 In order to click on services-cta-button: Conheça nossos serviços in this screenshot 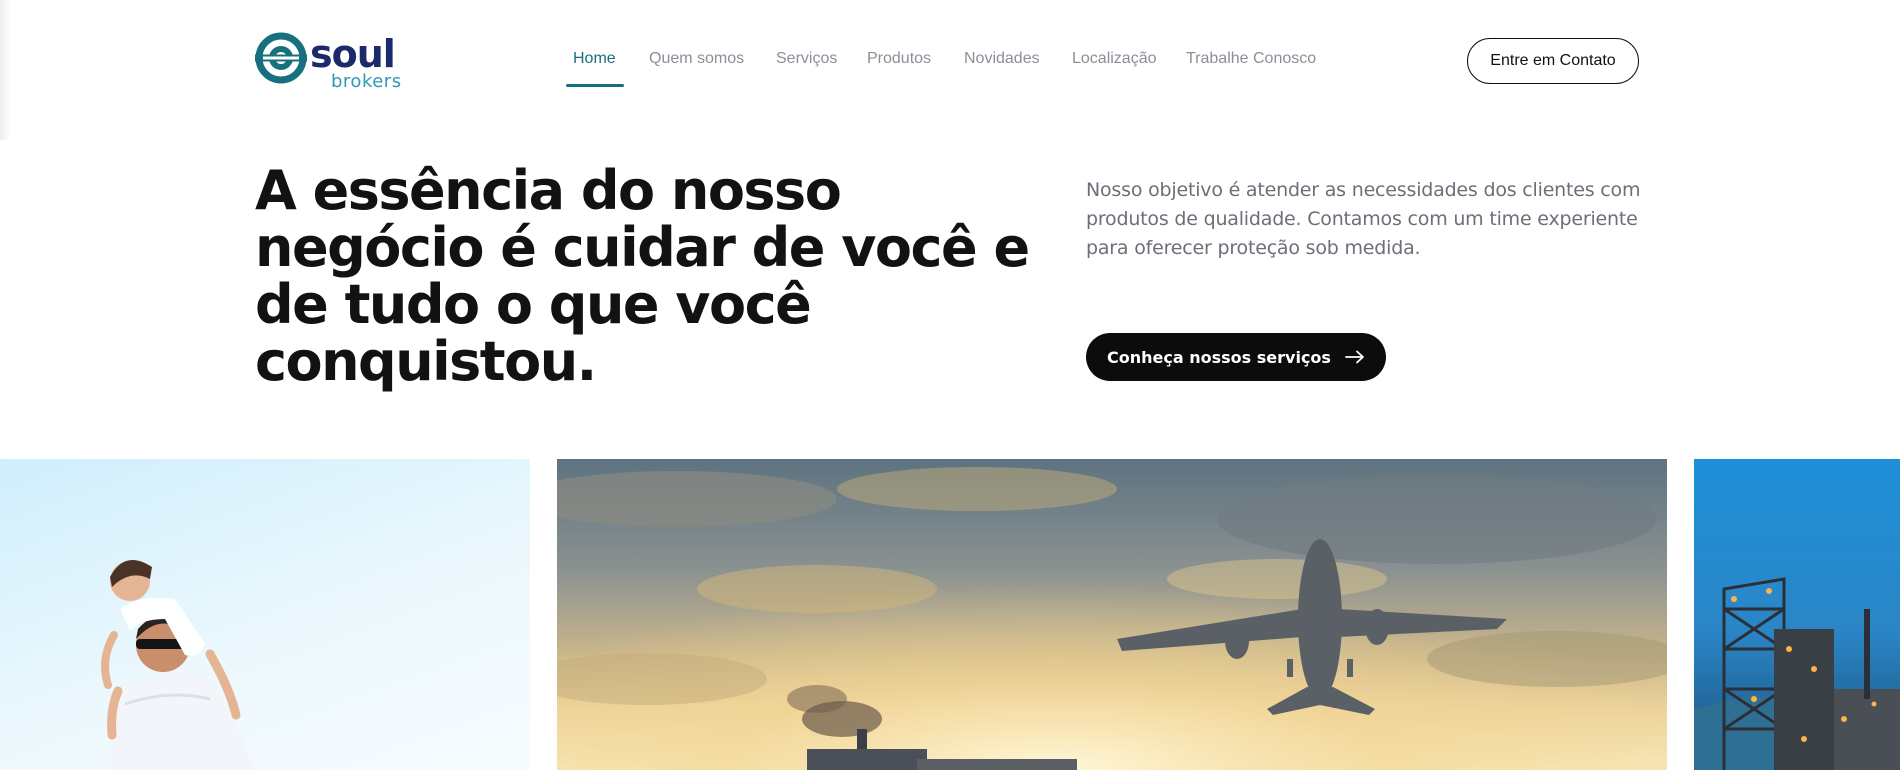, I will do `click(1236, 357)`.